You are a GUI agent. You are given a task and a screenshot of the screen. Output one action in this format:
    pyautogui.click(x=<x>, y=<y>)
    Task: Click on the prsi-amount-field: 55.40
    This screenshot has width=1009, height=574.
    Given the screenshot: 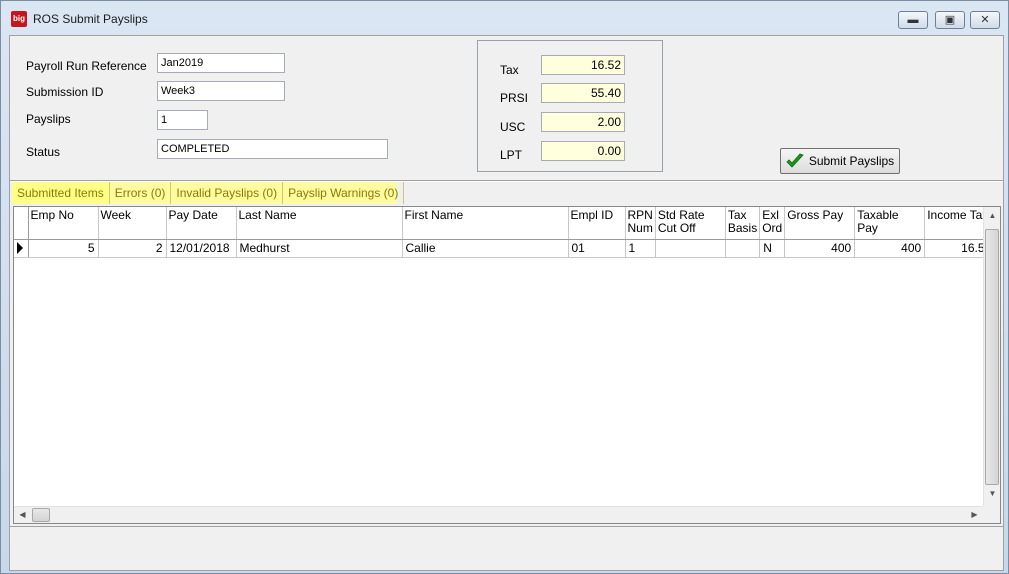 What is the action you would take?
    pyautogui.click(x=583, y=93)
    